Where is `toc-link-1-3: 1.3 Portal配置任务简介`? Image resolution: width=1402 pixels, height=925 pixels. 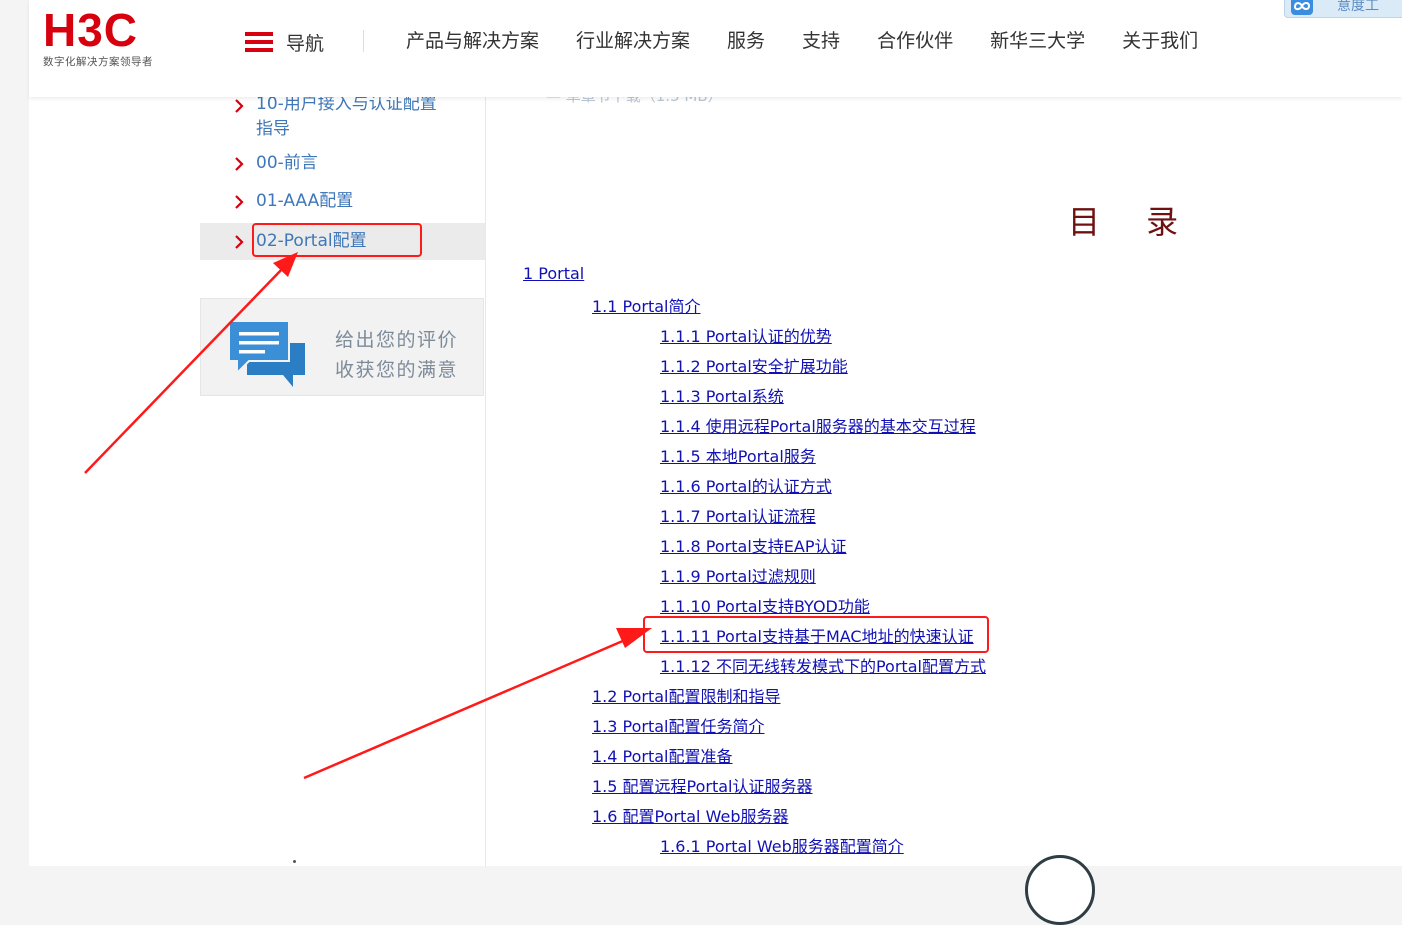
toc-link-1-3: 1.3 Portal配置任务简介 is located at coordinates (678, 727).